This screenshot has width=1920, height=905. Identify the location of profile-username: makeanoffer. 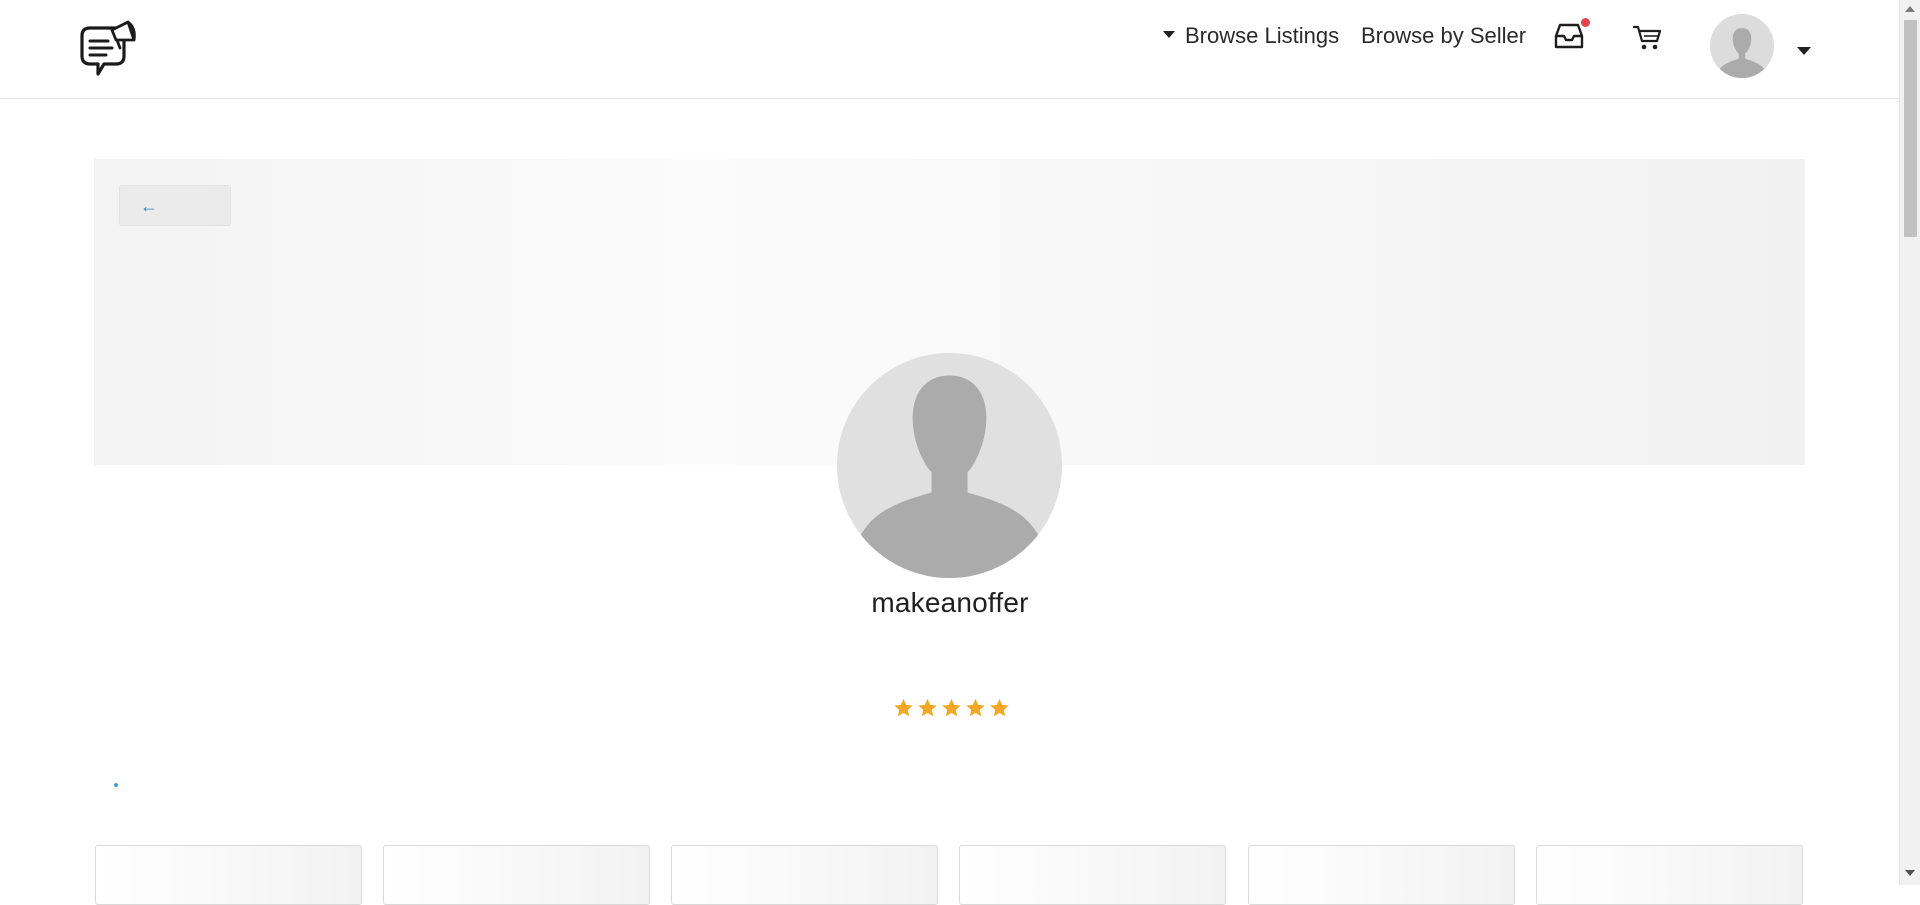
(950, 602).